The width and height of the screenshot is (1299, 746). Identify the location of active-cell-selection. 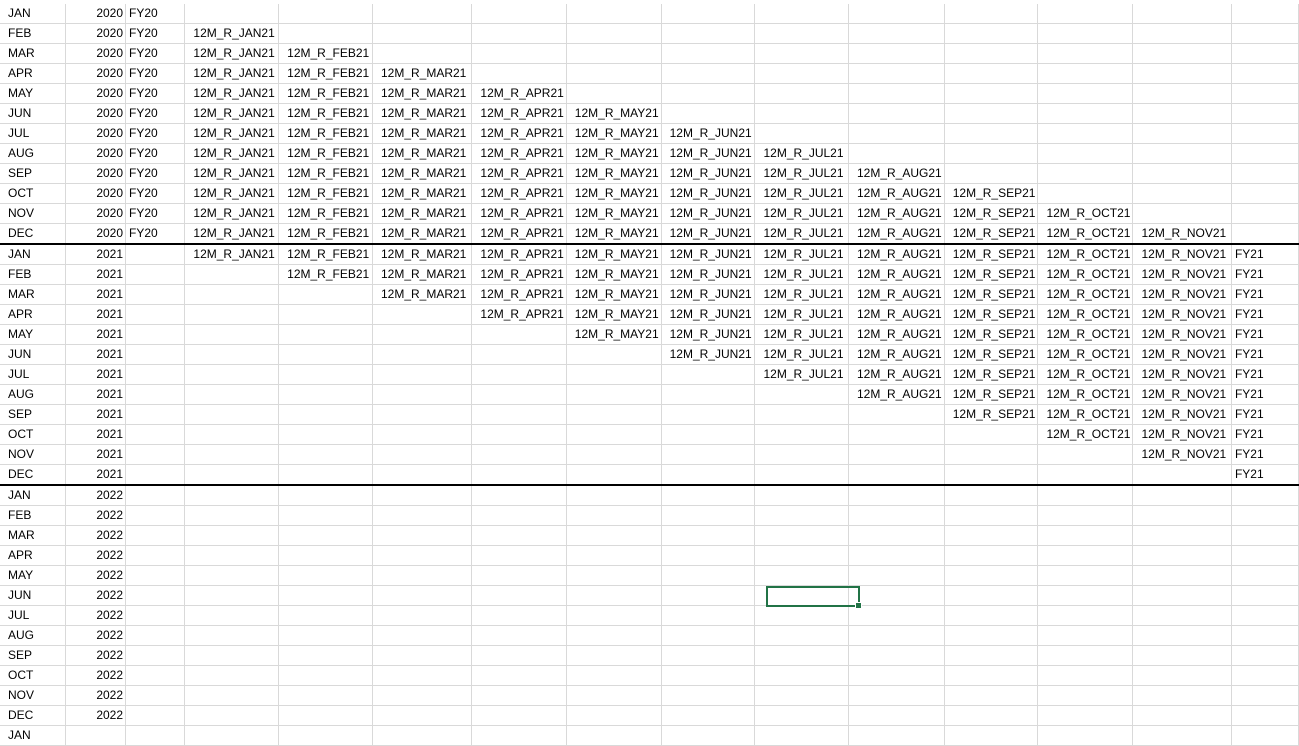
(814, 597).